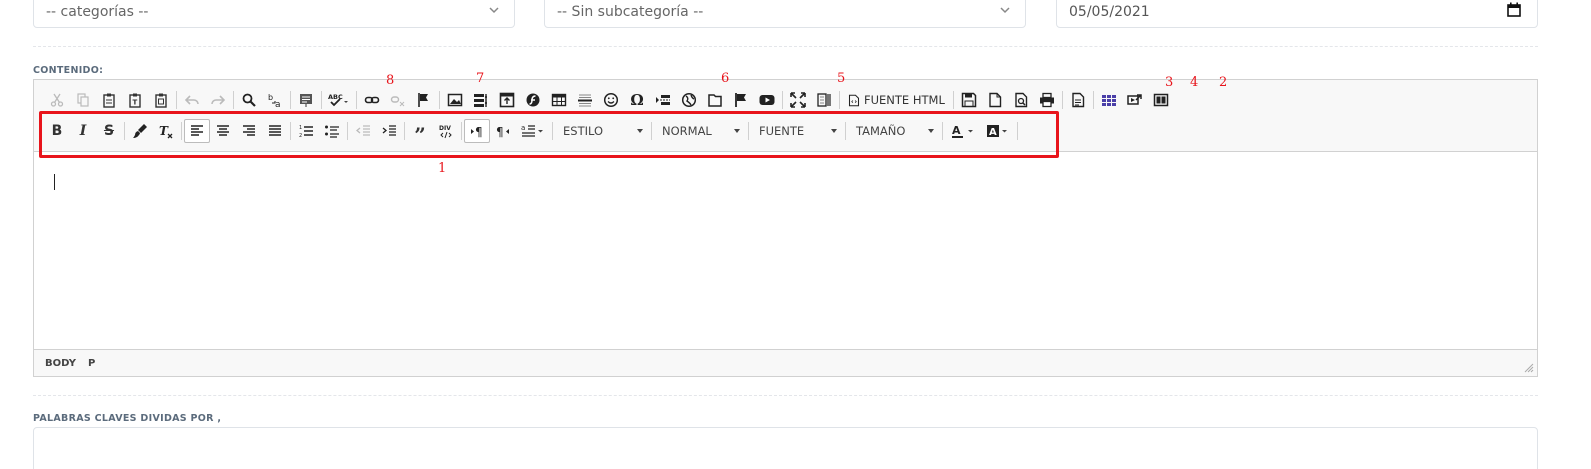  I want to click on paste-icon, so click(109, 100).